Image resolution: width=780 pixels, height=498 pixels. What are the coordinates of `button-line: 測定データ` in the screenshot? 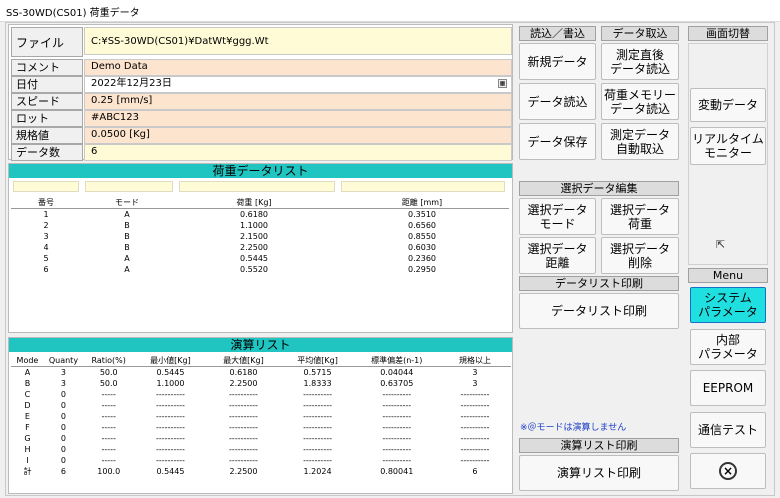 It's located at (639, 134).